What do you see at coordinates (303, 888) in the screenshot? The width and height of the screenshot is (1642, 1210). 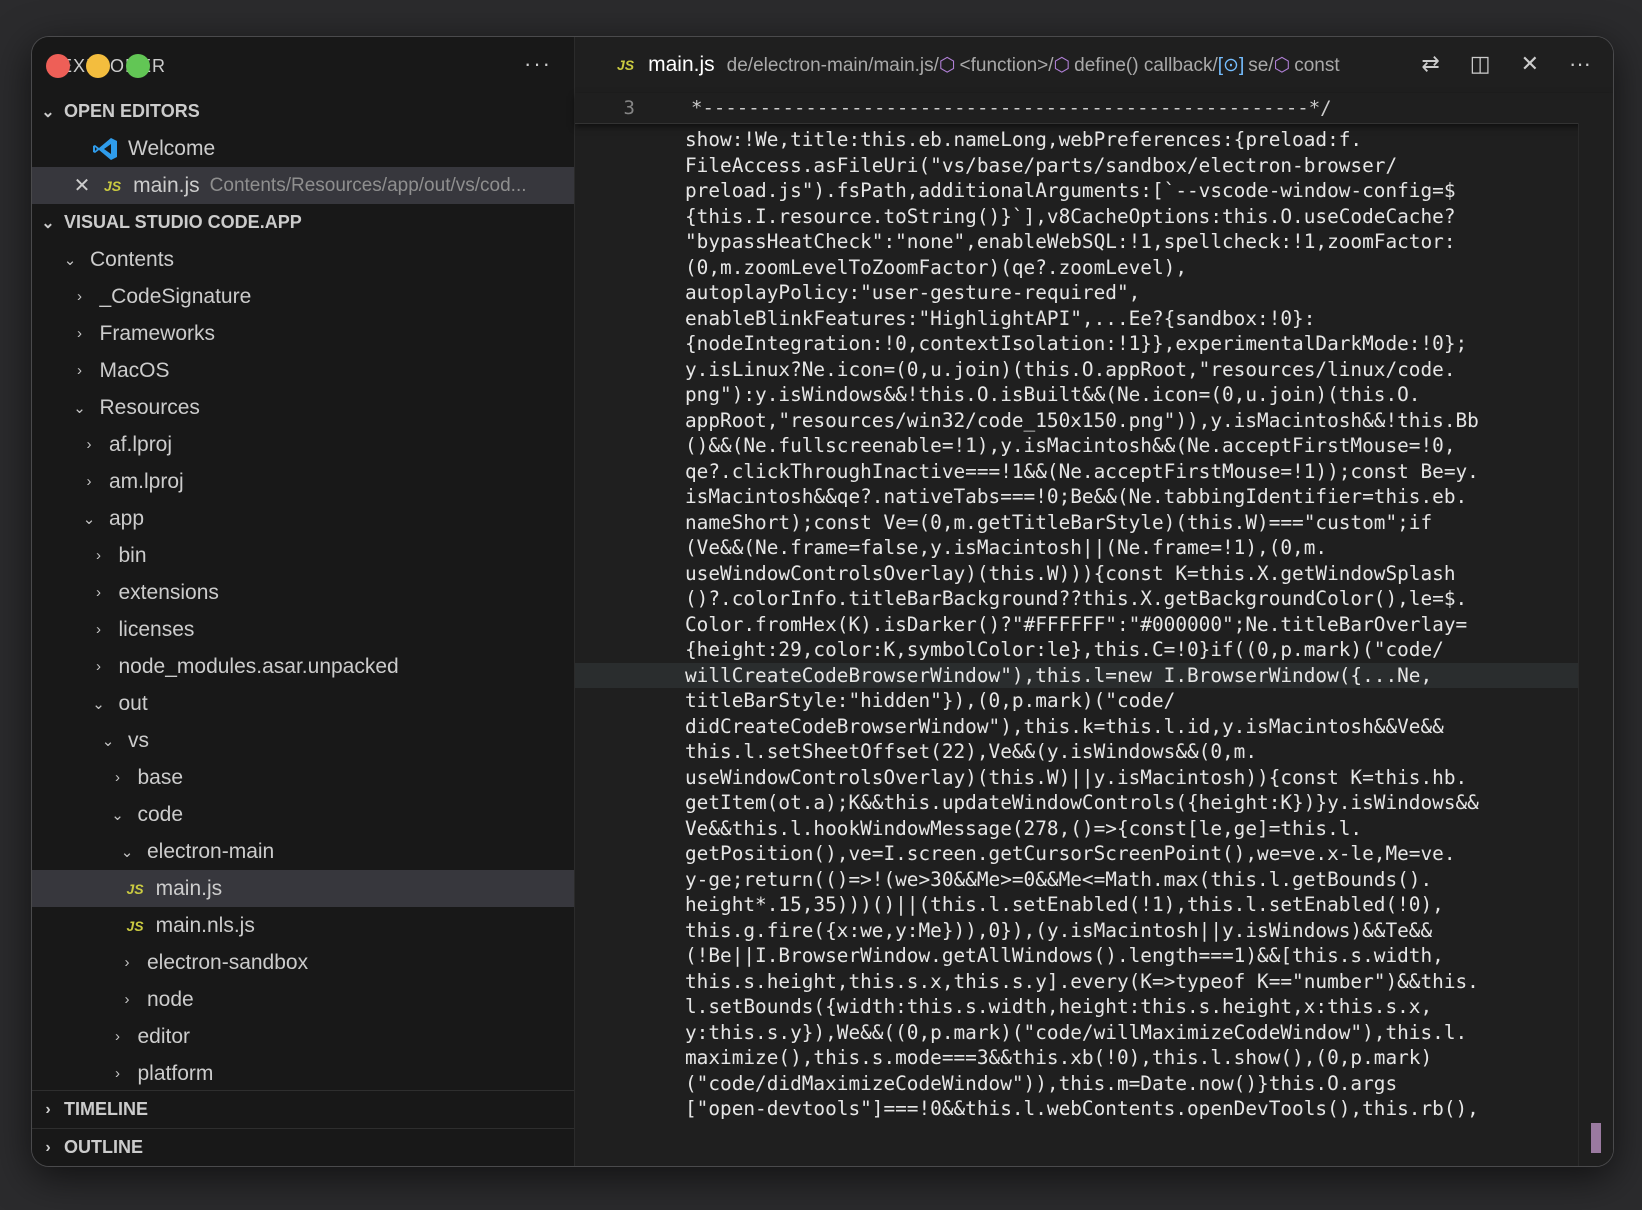 I see `tree-file: JS main.js` at bounding box center [303, 888].